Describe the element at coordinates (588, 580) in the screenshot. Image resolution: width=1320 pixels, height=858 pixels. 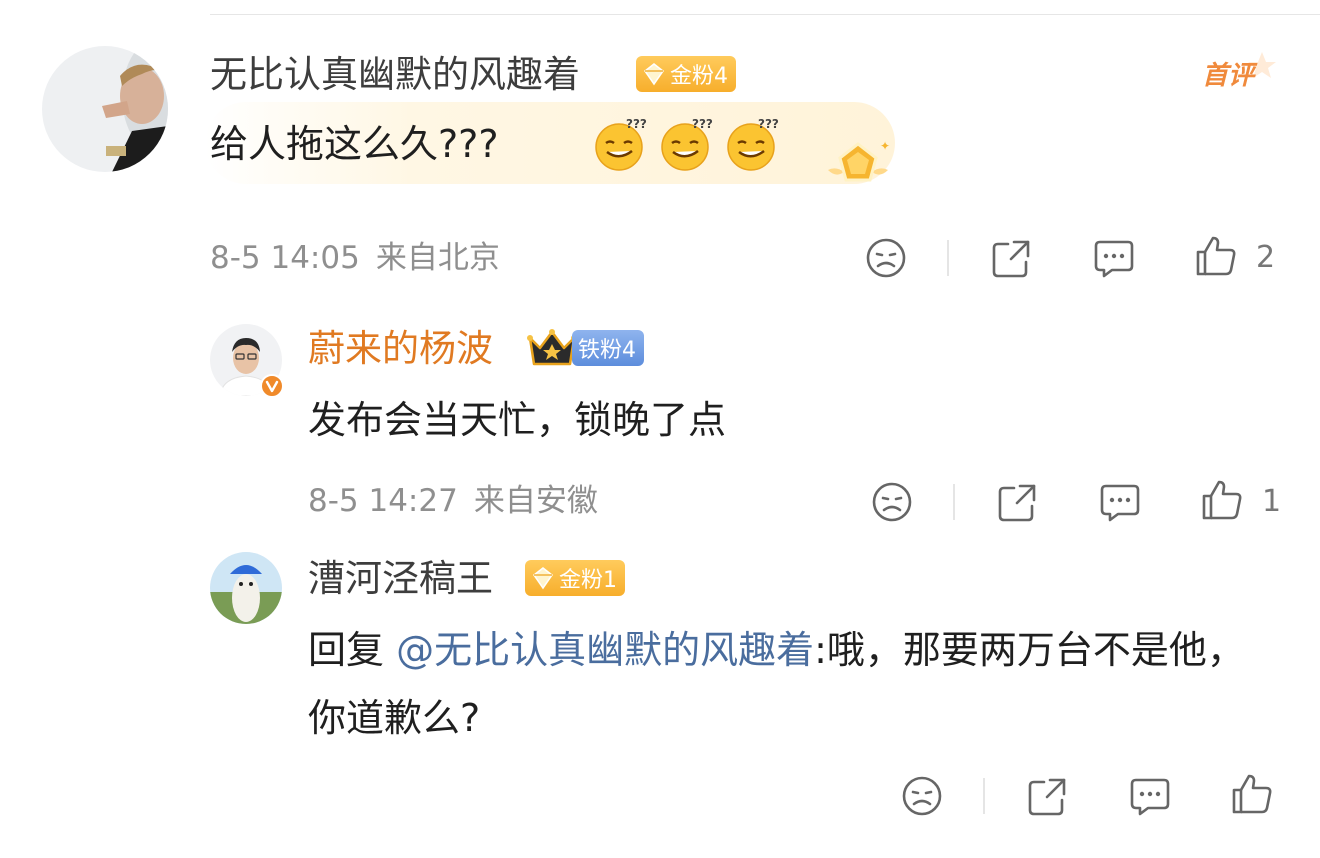
I see `fan-badge-label: 金粉1` at that location.